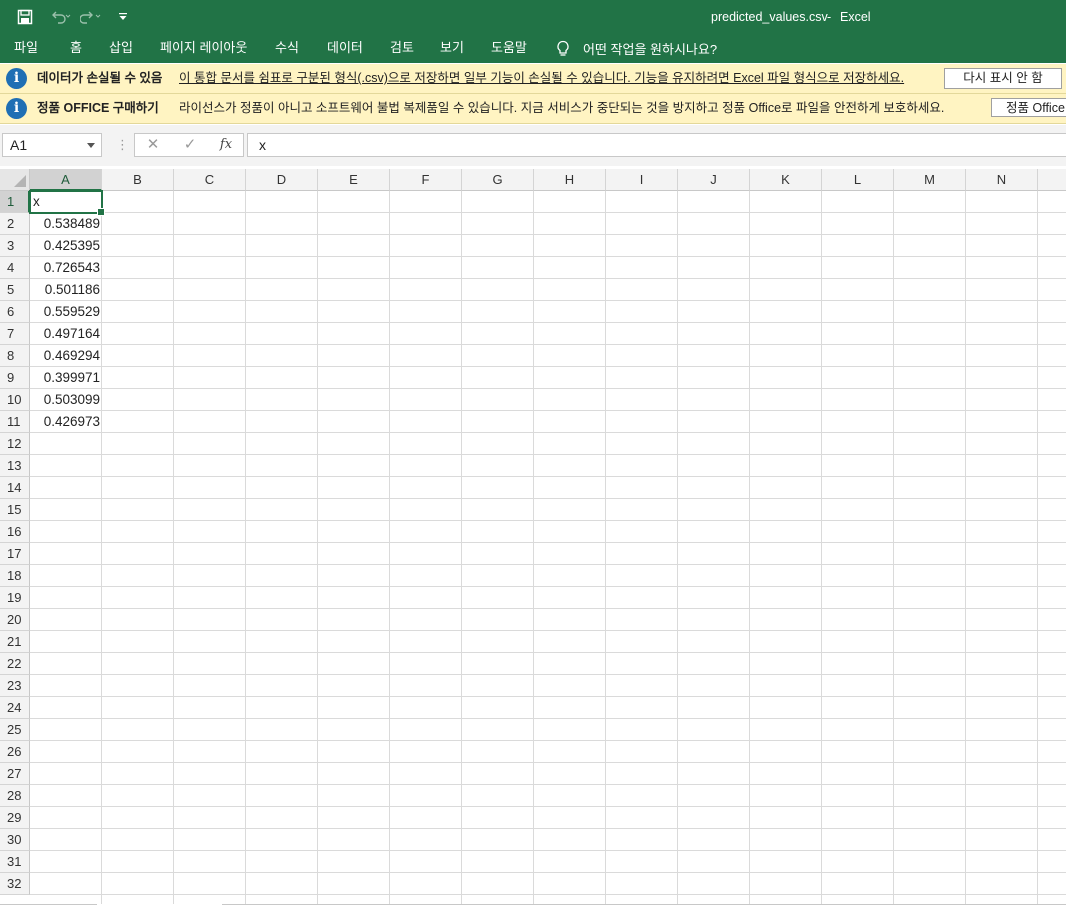 The width and height of the screenshot is (1066, 909). Describe the element at coordinates (65, 356) in the screenshot. I see `cell-a8: 0.469294` at that location.